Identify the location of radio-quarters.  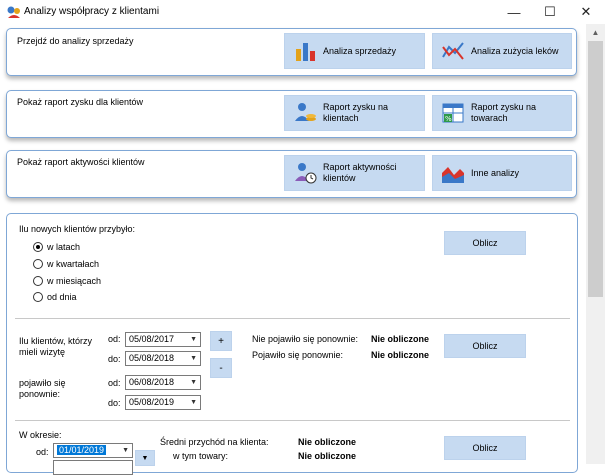
(38, 264).